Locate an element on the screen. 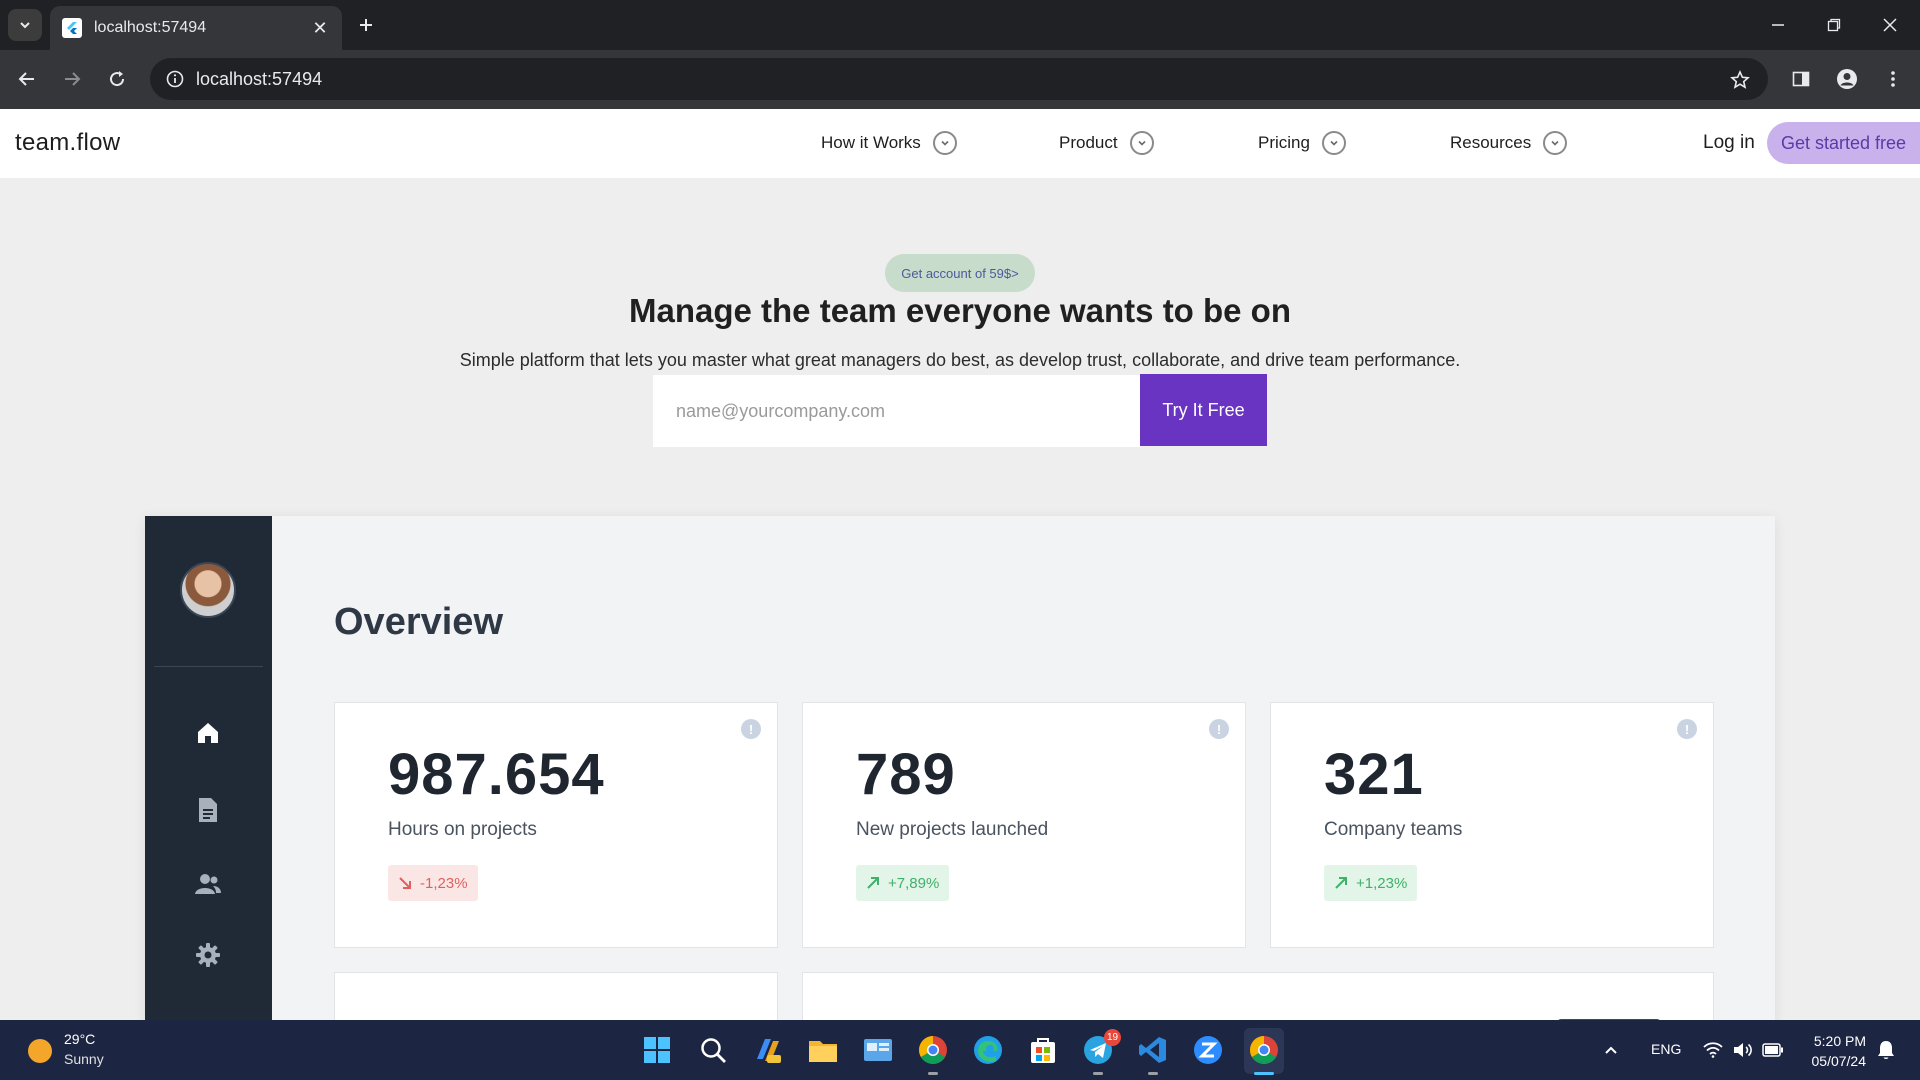 This screenshot has height=1080, width=1920. arrow-down-right-icon is located at coordinates (405, 883).